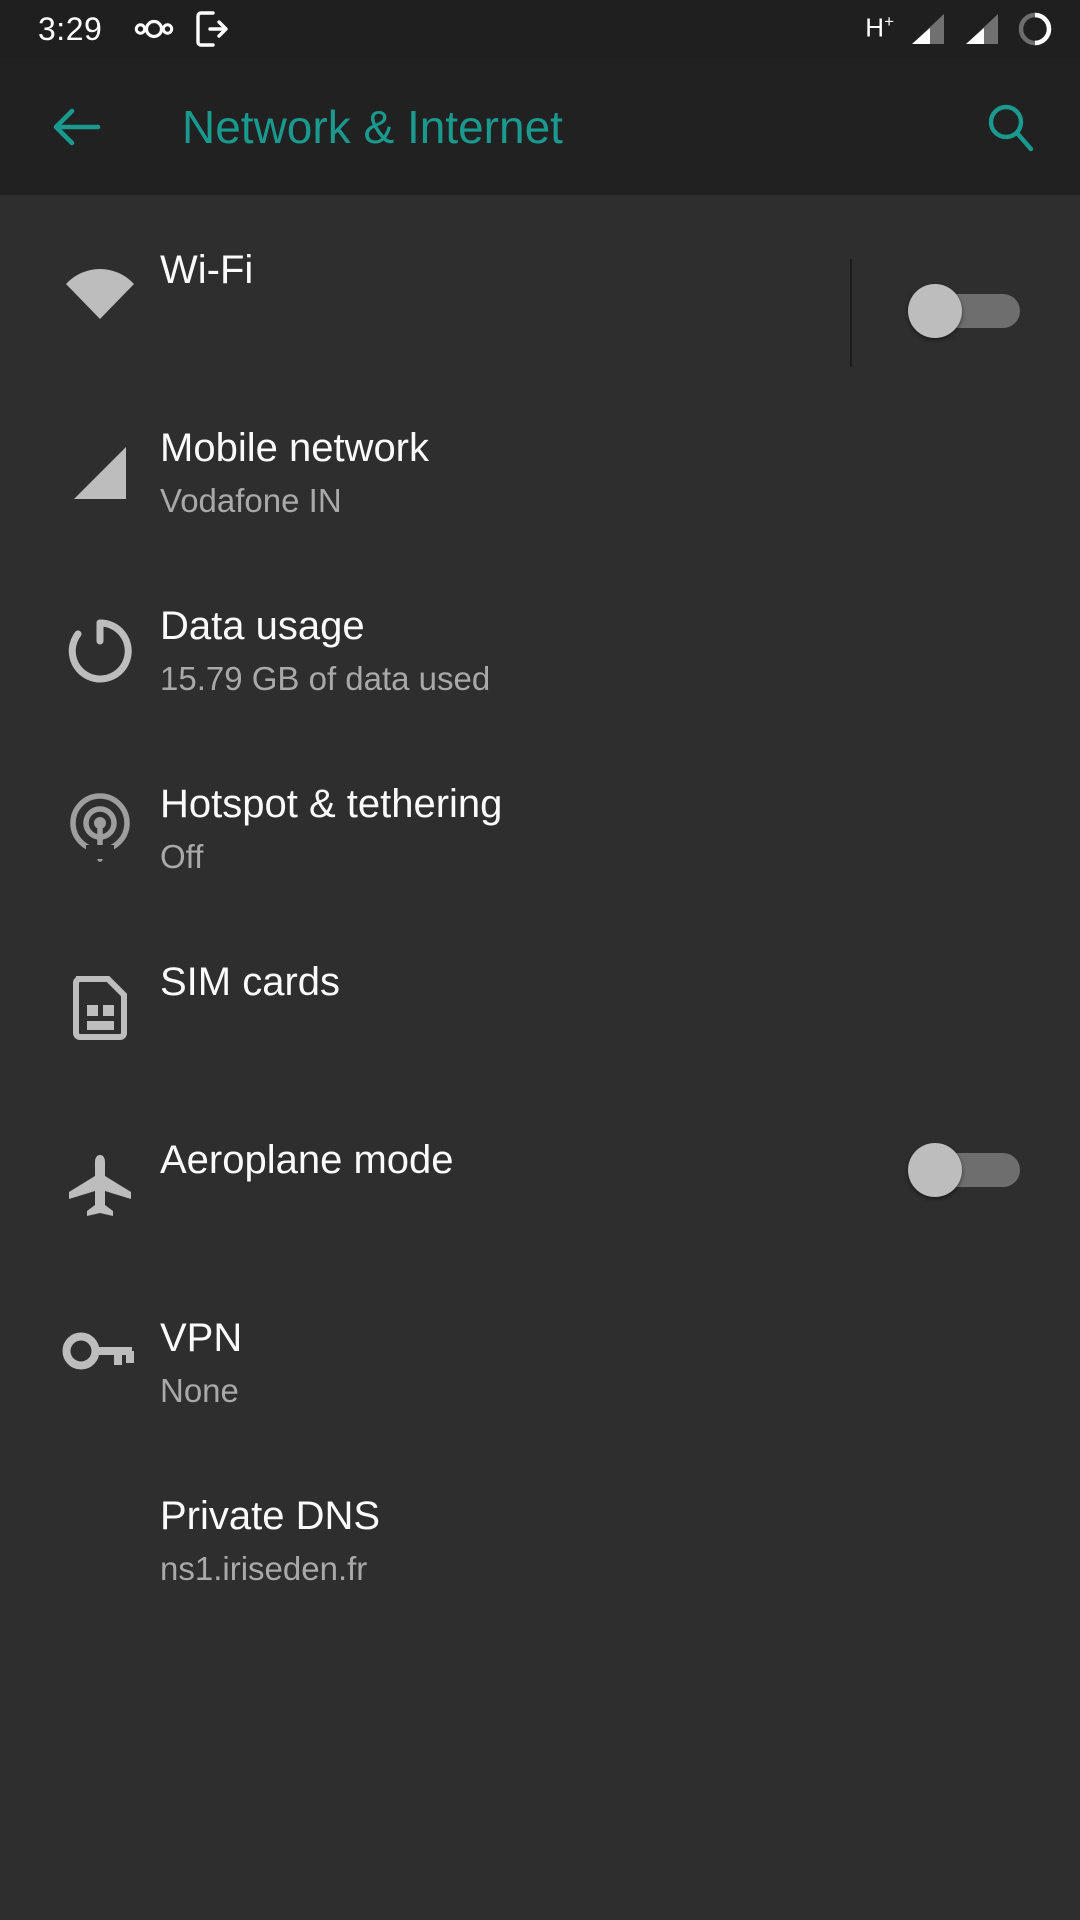 The width and height of the screenshot is (1080, 1920). I want to click on list-item-sim-cards: SIM cards, so click(540, 1004).